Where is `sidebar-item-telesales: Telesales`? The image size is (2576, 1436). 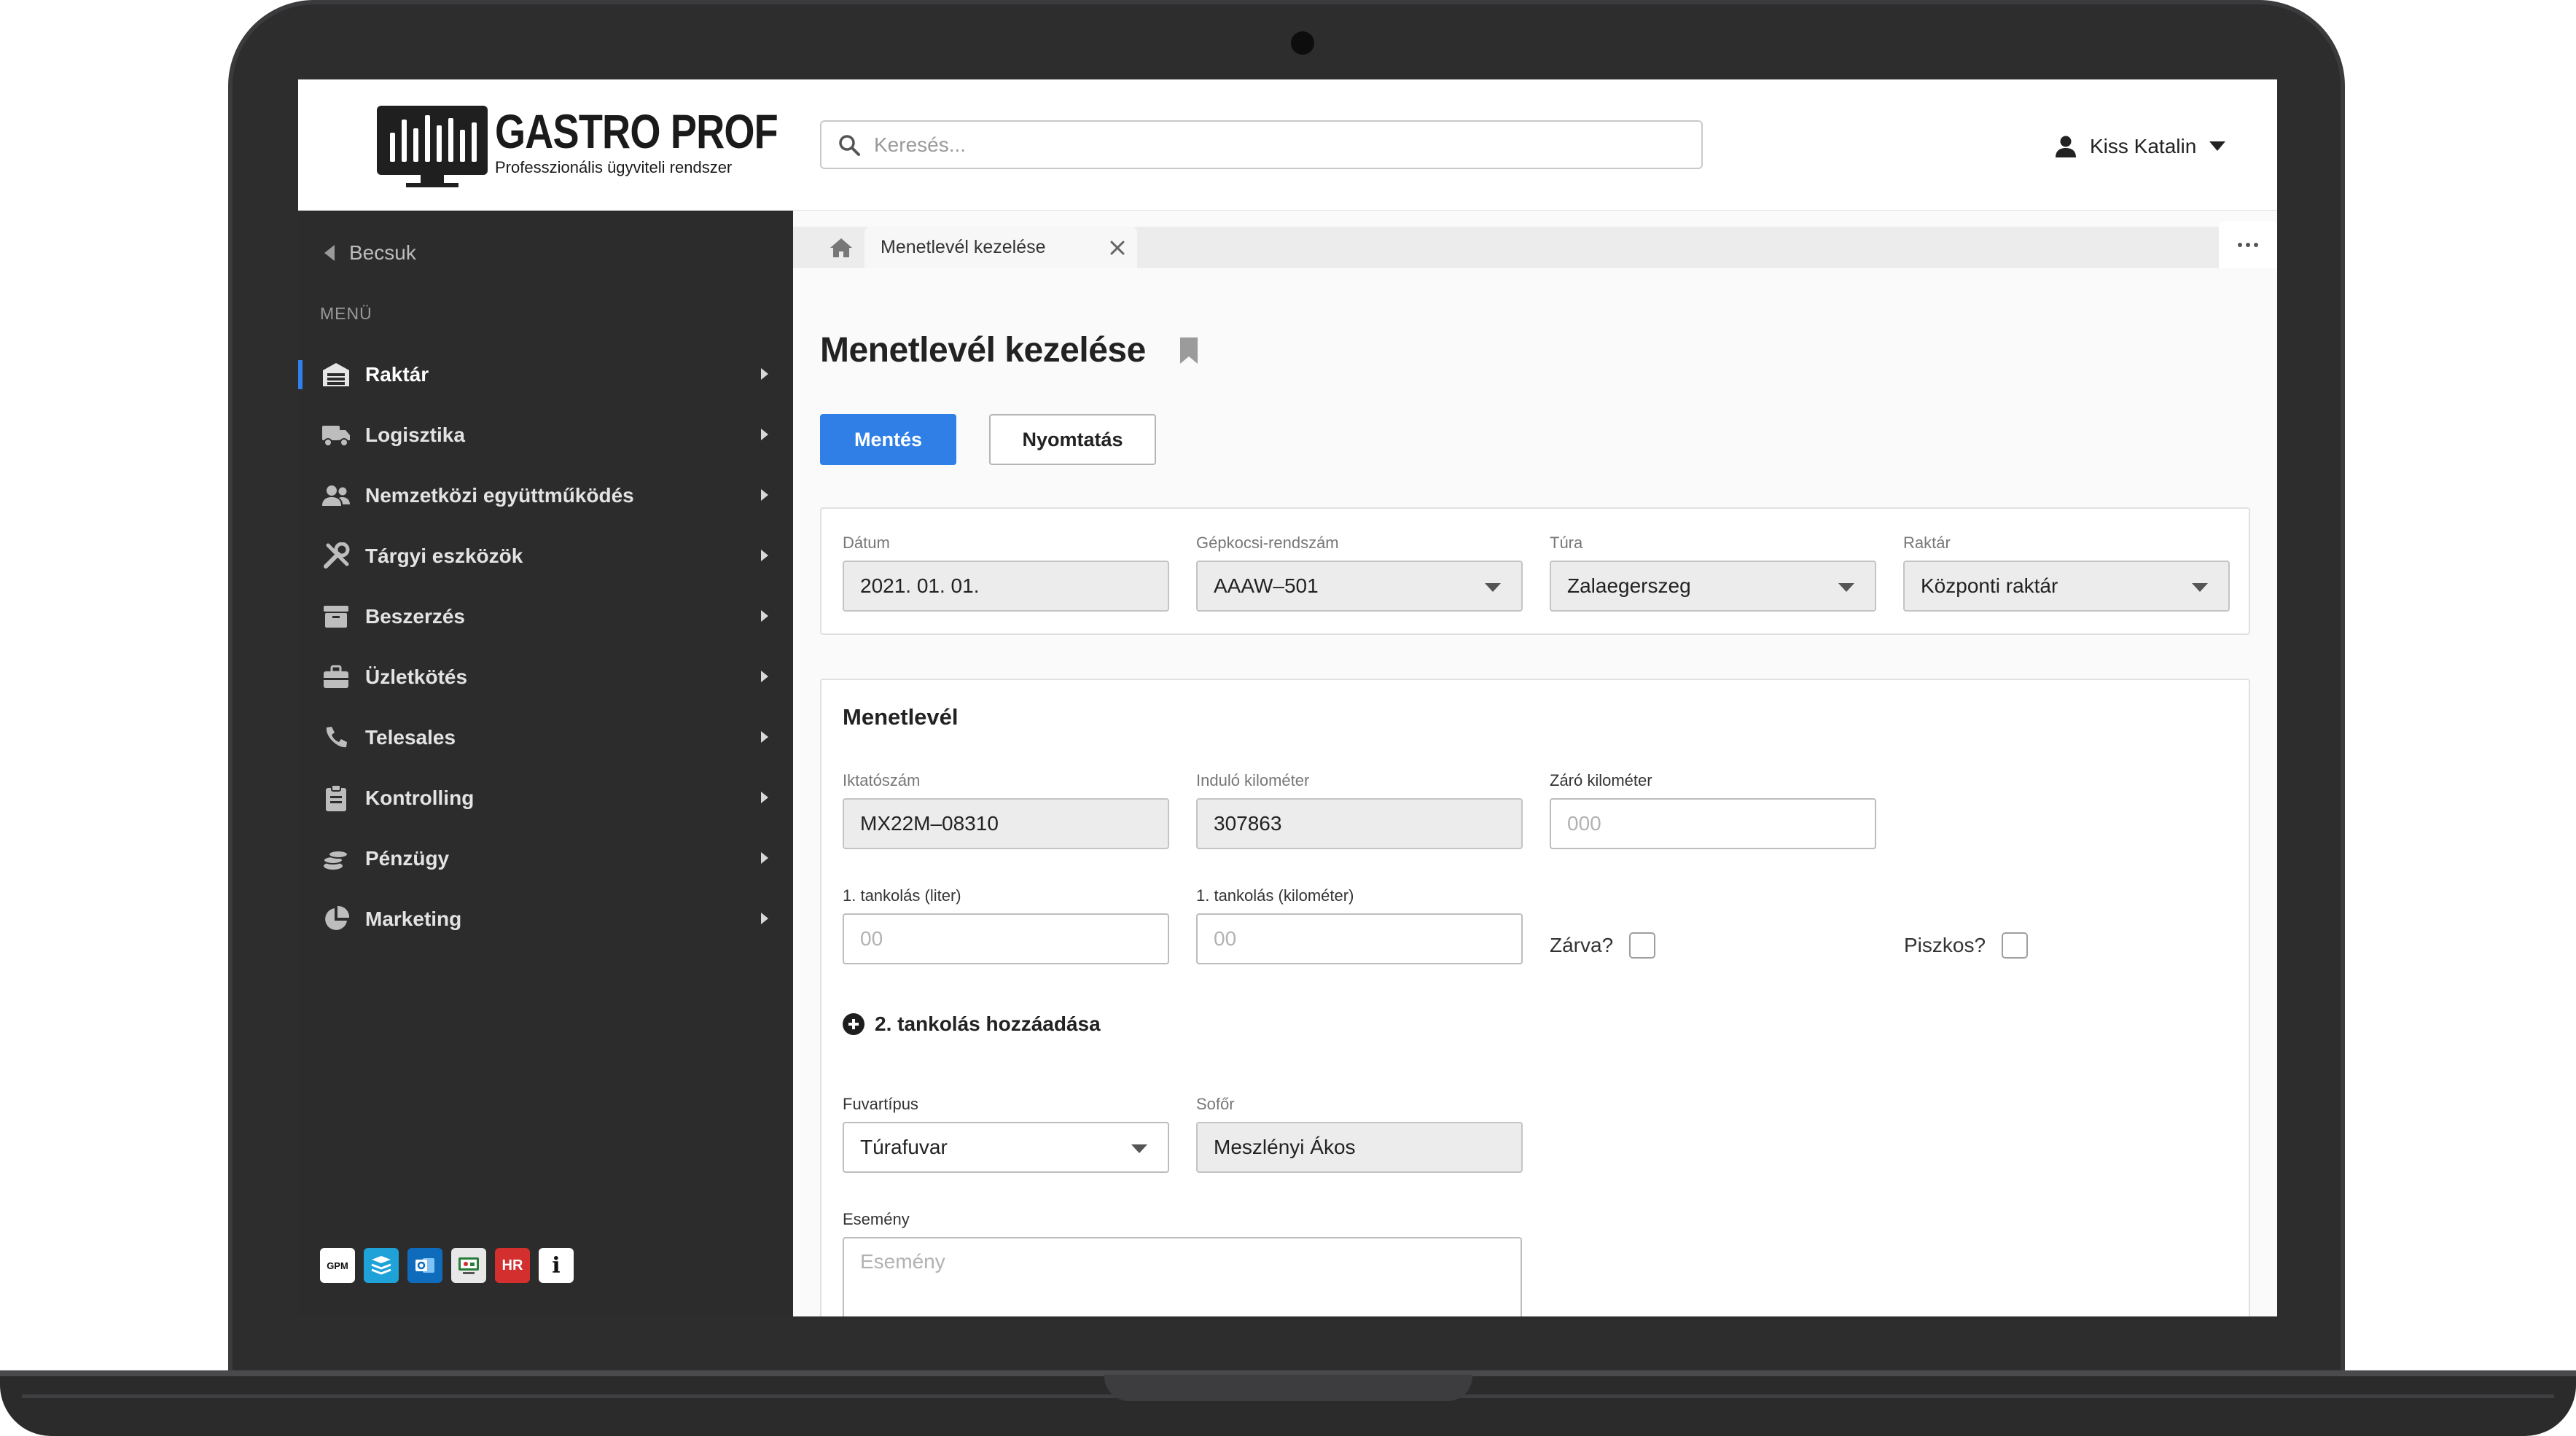
sidebar-item-telesales: Telesales is located at coordinates (545, 737).